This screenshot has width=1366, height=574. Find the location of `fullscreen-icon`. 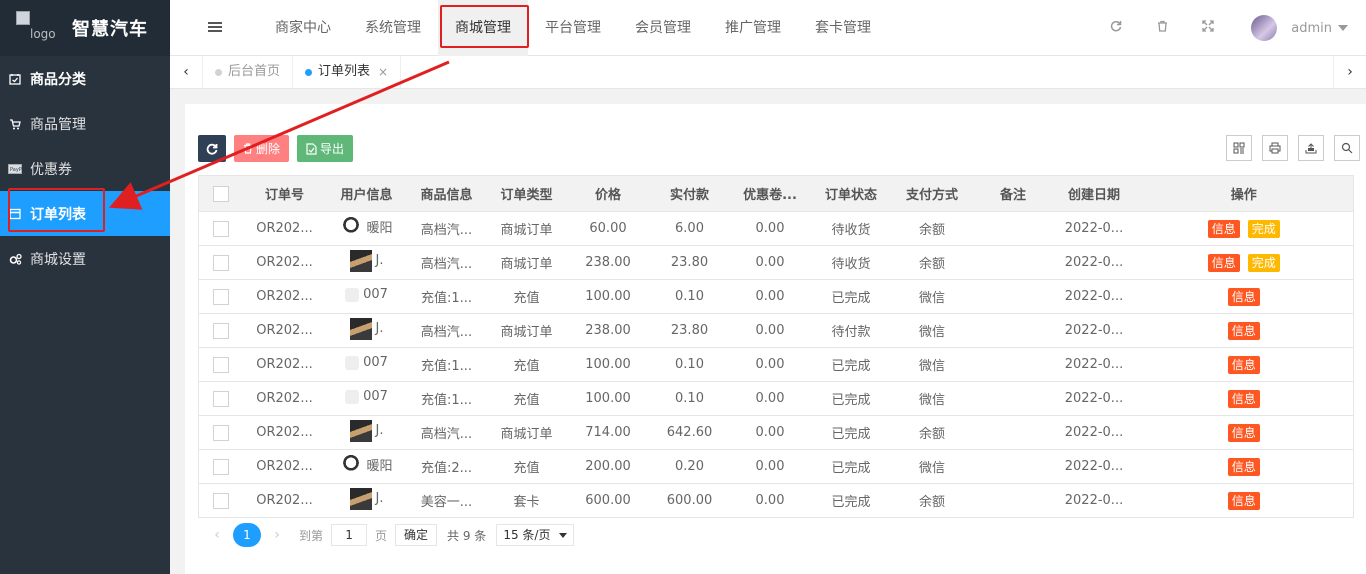

fullscreen-icon is located at coordinates (1208, 28).